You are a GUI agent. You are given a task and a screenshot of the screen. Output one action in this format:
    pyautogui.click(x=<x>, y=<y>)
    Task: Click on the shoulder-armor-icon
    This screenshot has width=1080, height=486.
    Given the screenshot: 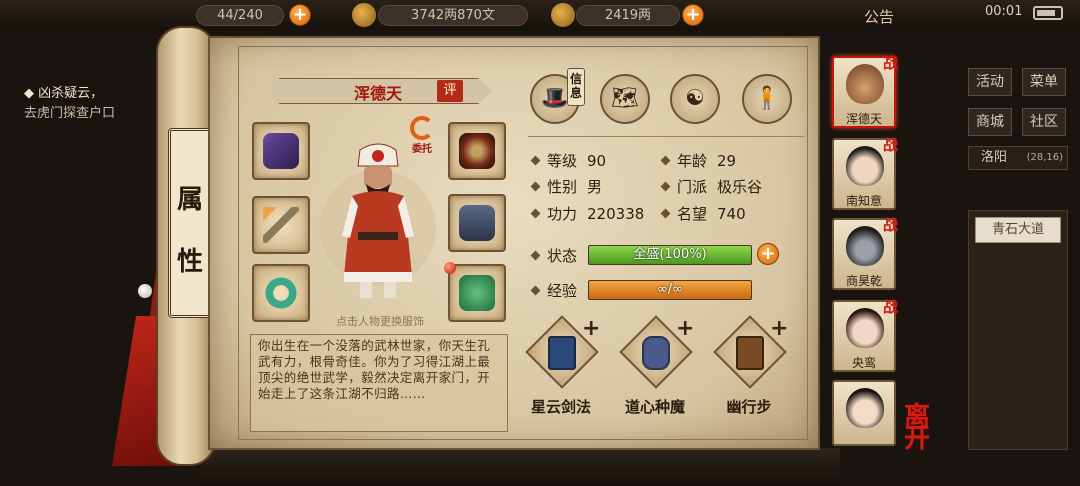 What is the action you would take?
    pyautogui.click(x=281, y=151)
    